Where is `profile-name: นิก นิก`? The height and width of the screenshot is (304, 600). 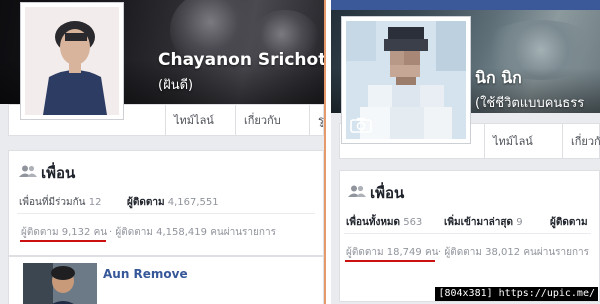
profile-name: นิก นิก is located at coordinates (498, 78).